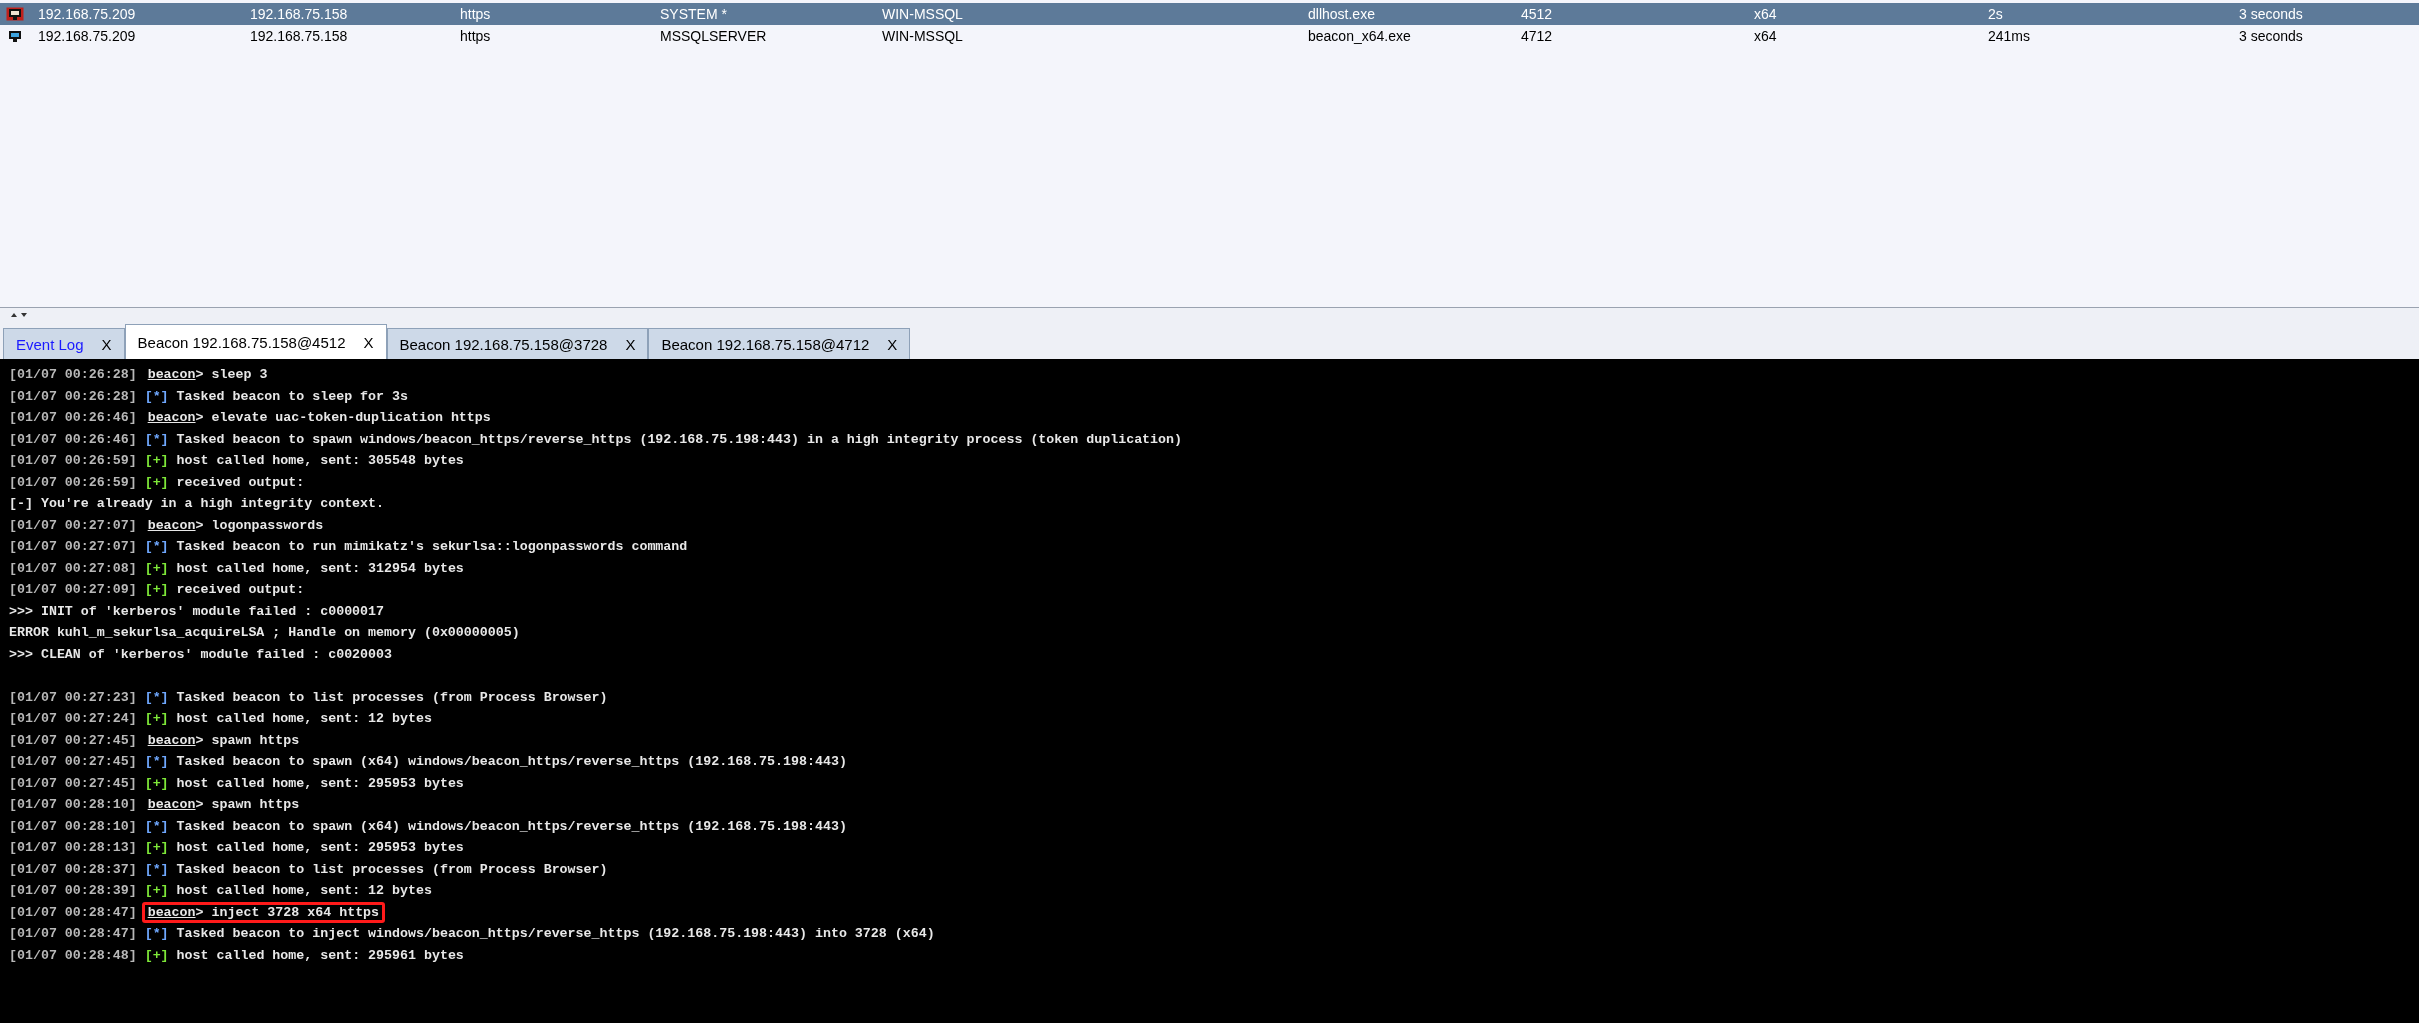  What do you see at coordinates (197, 504) in the screenshot?
I see `output-text: [-] You're already in a high integrity context.` at bounding box center [197, 504].